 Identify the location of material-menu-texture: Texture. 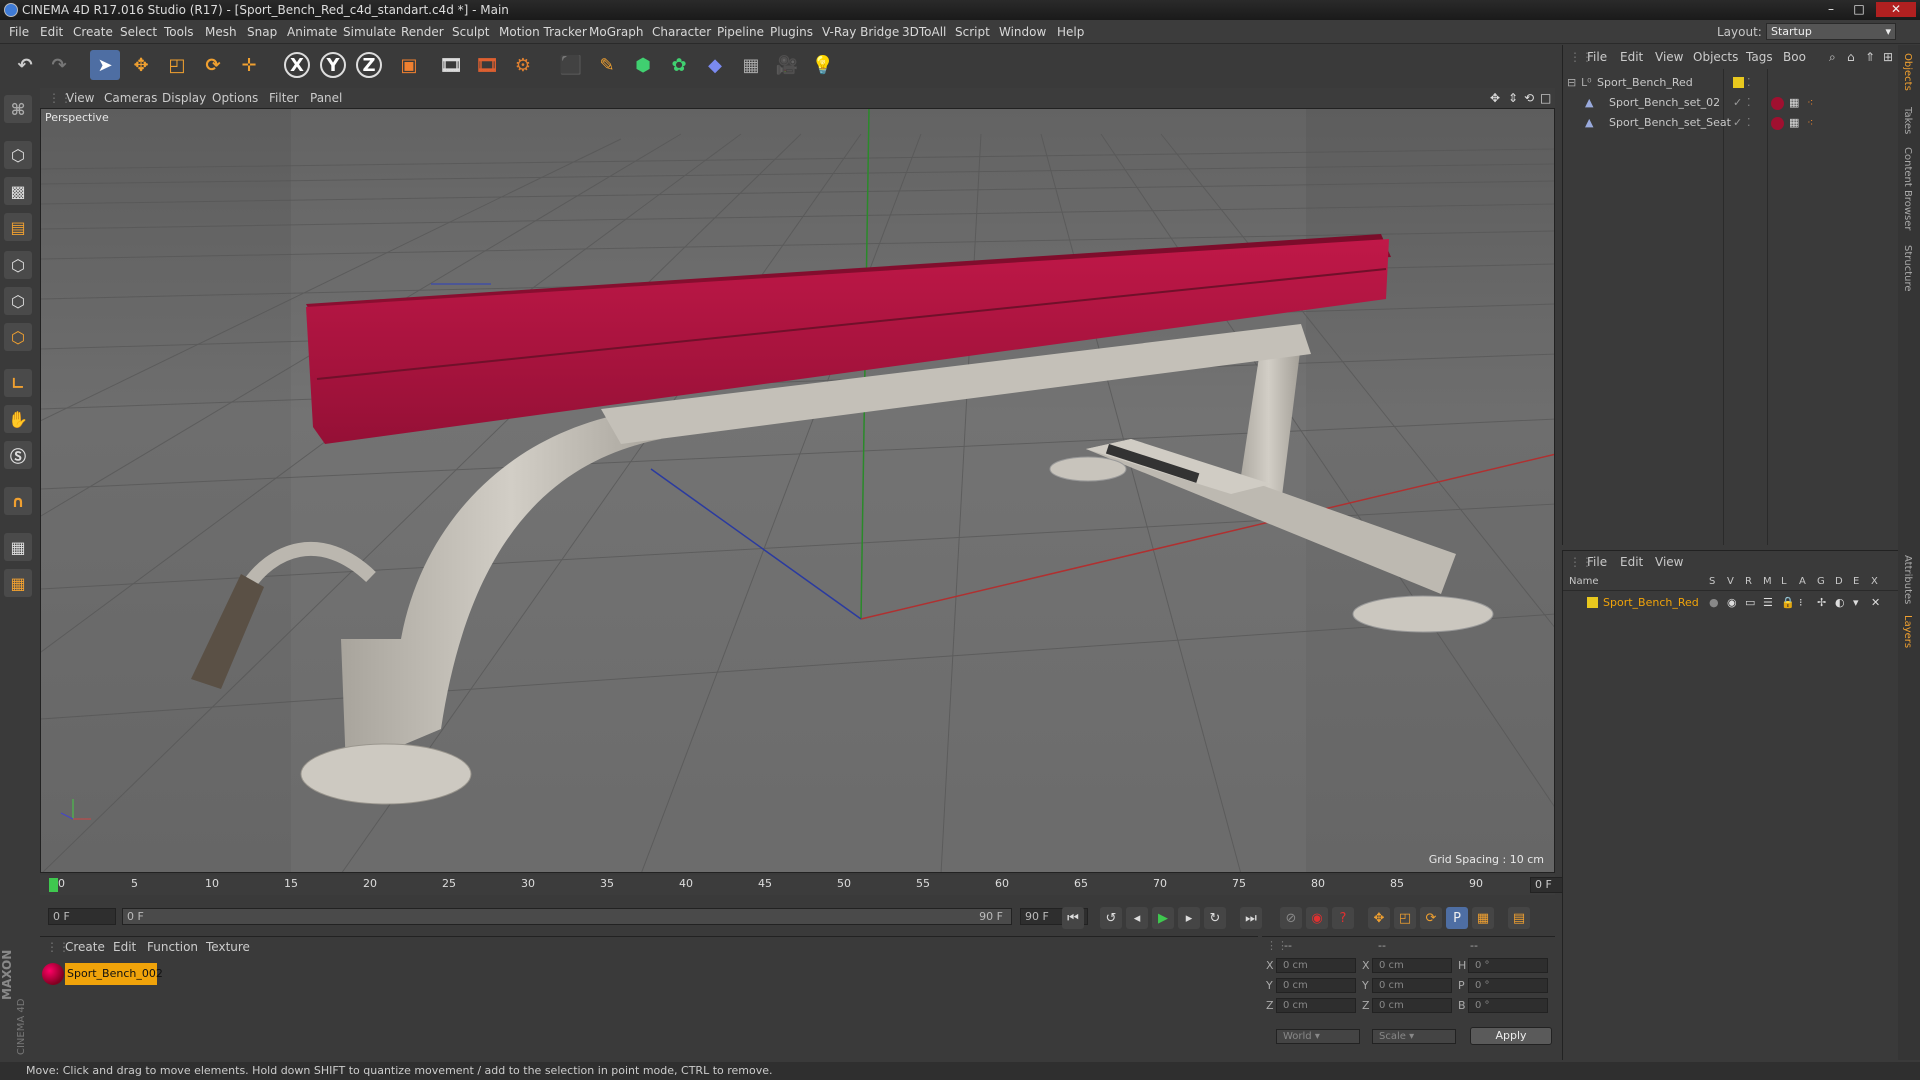
(228, 947).